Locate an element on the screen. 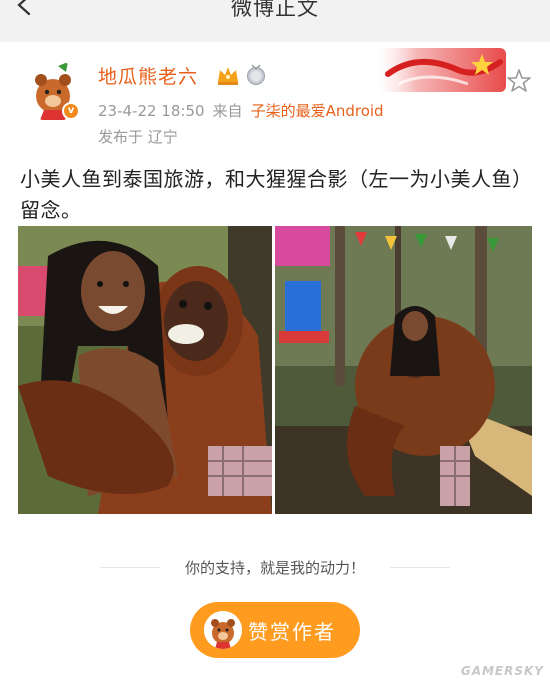 The height and width of the screenshot is (682, 550). post-location: 发布于 辽宁 is located at coordinates (138, 137).